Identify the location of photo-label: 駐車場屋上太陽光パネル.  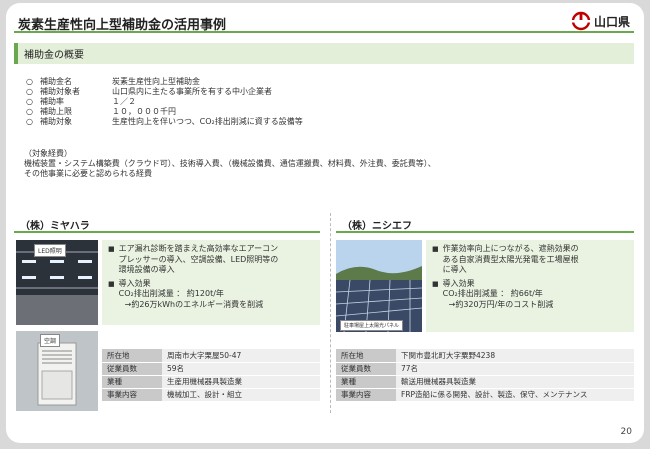
(372, 325).